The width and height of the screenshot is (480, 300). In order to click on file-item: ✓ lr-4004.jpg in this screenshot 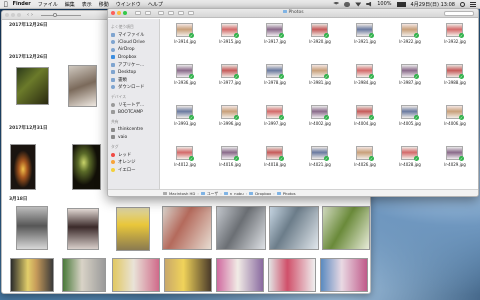, I will do `click(365, 118)`.